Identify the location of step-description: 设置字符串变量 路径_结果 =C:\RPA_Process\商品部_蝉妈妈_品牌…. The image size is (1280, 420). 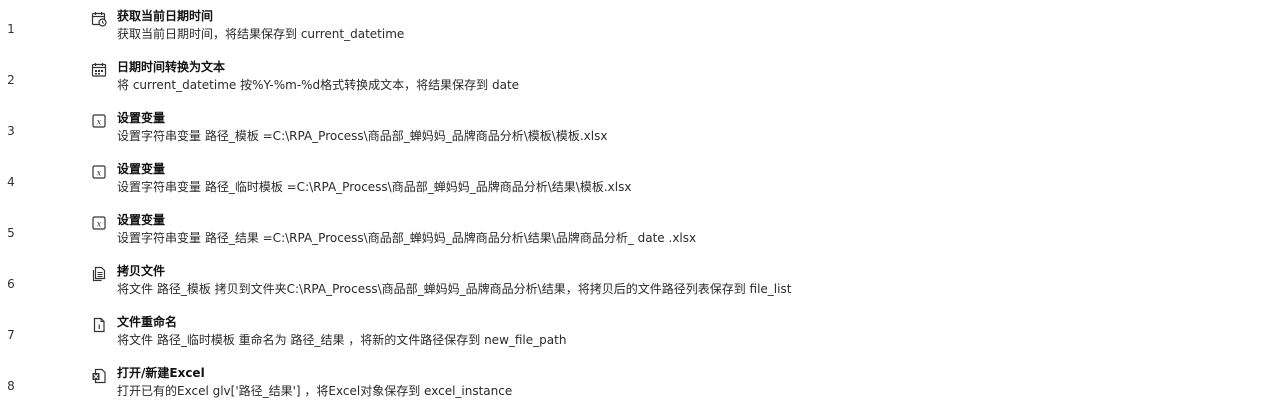
(407, 238).